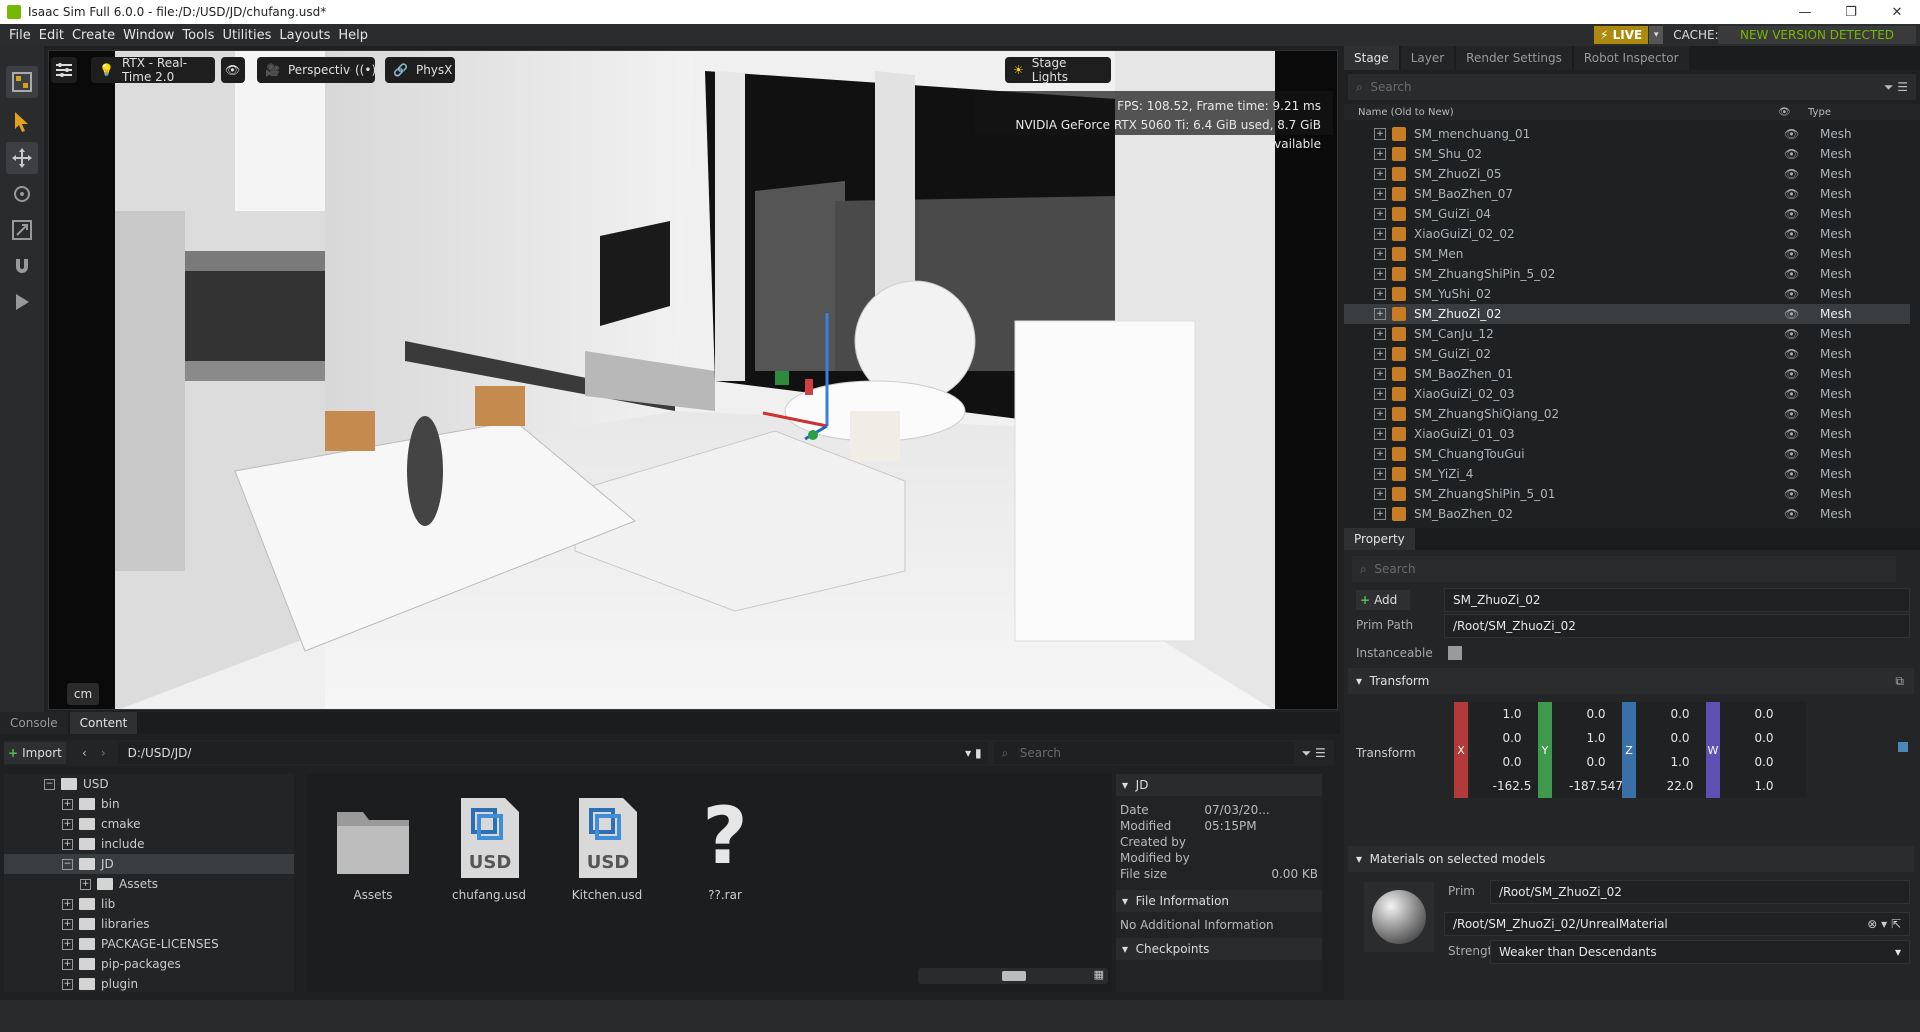  I want to click on file-information-header: ▾ File Information, so click(1219, 901).